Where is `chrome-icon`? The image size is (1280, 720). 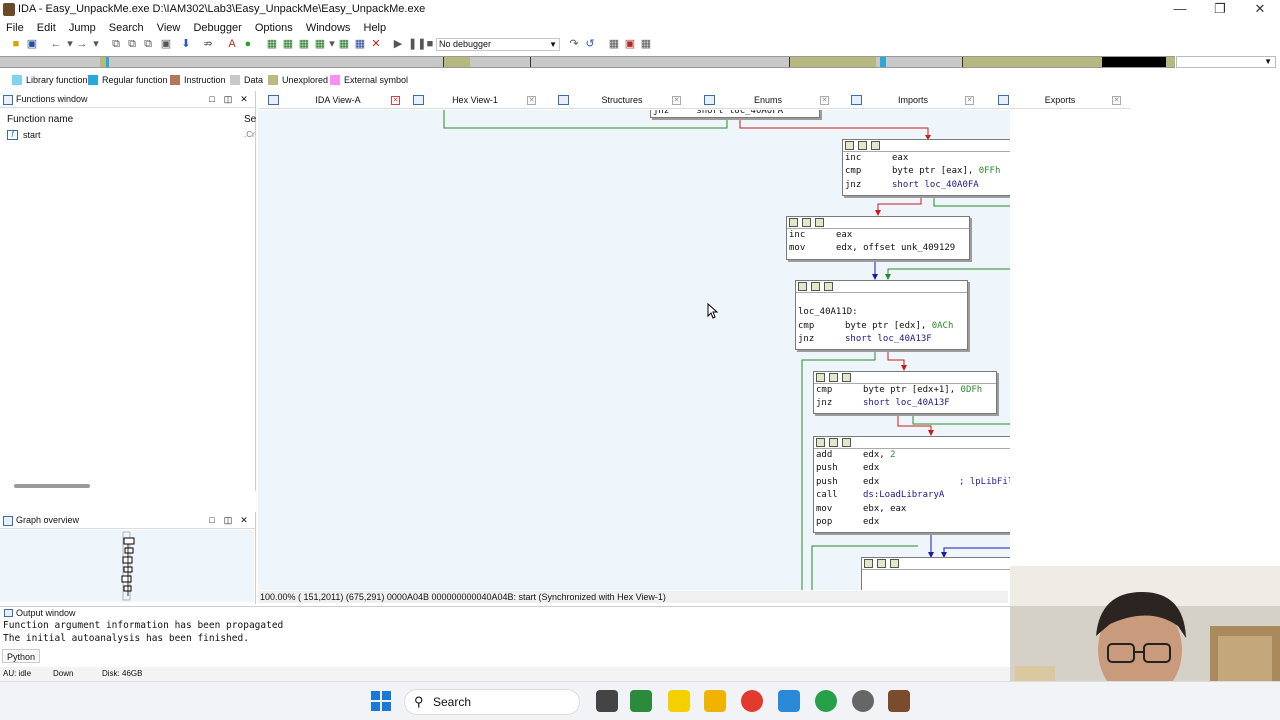
chrome-icon is located at coordinates (752, 701).